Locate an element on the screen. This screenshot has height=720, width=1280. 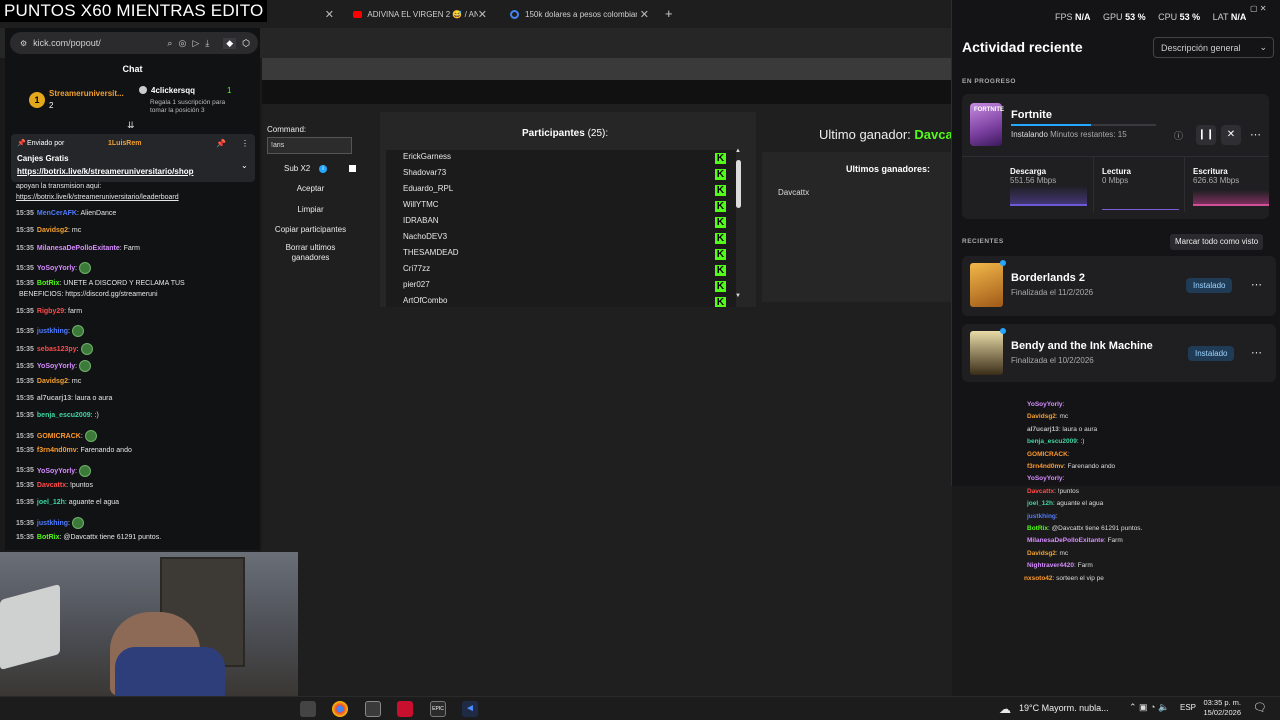
info-icon: i is located at coordinates (323, 169).